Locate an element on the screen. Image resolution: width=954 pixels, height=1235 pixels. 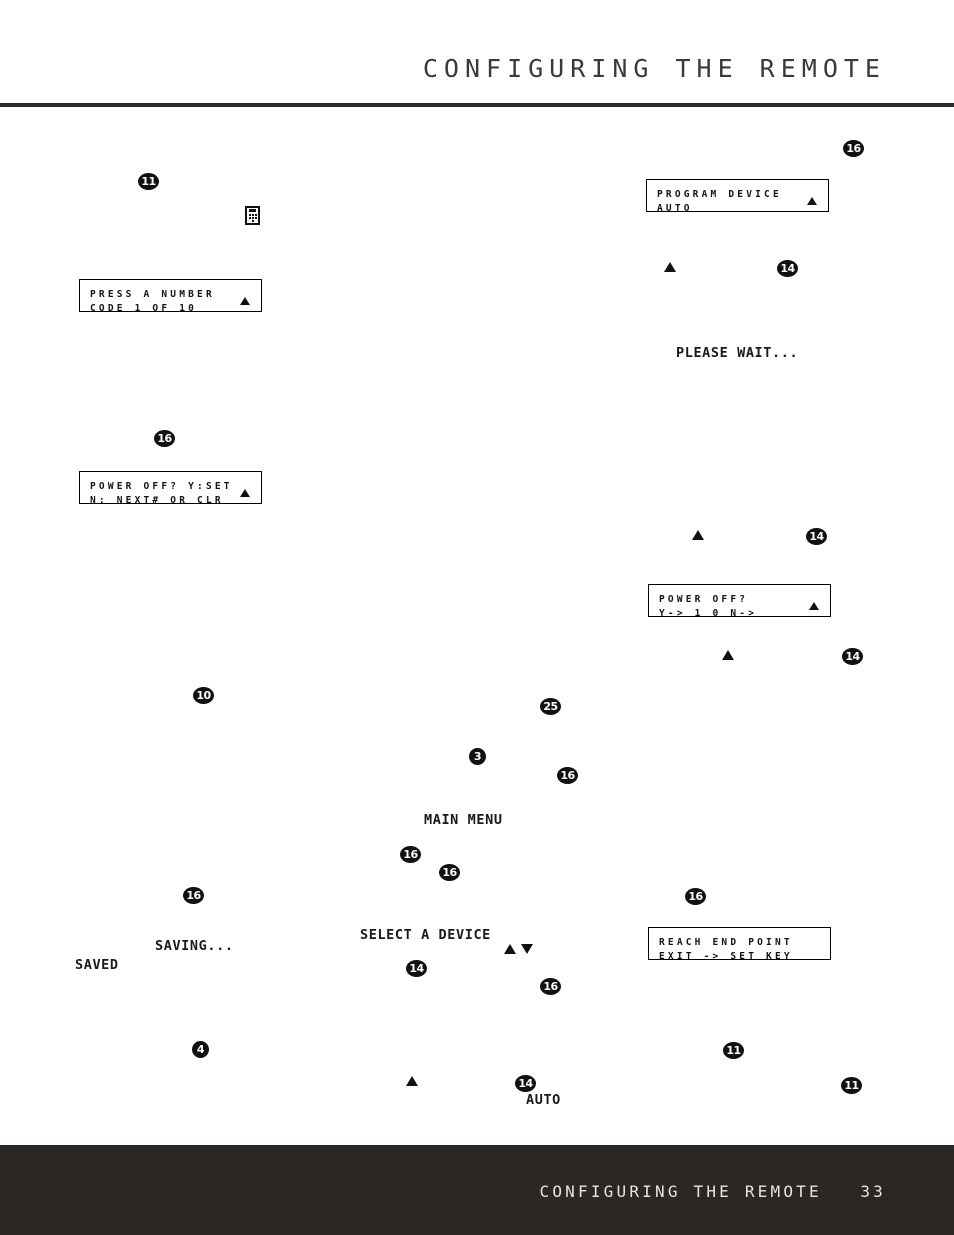
header-divider is located at coordinates (477, 105).